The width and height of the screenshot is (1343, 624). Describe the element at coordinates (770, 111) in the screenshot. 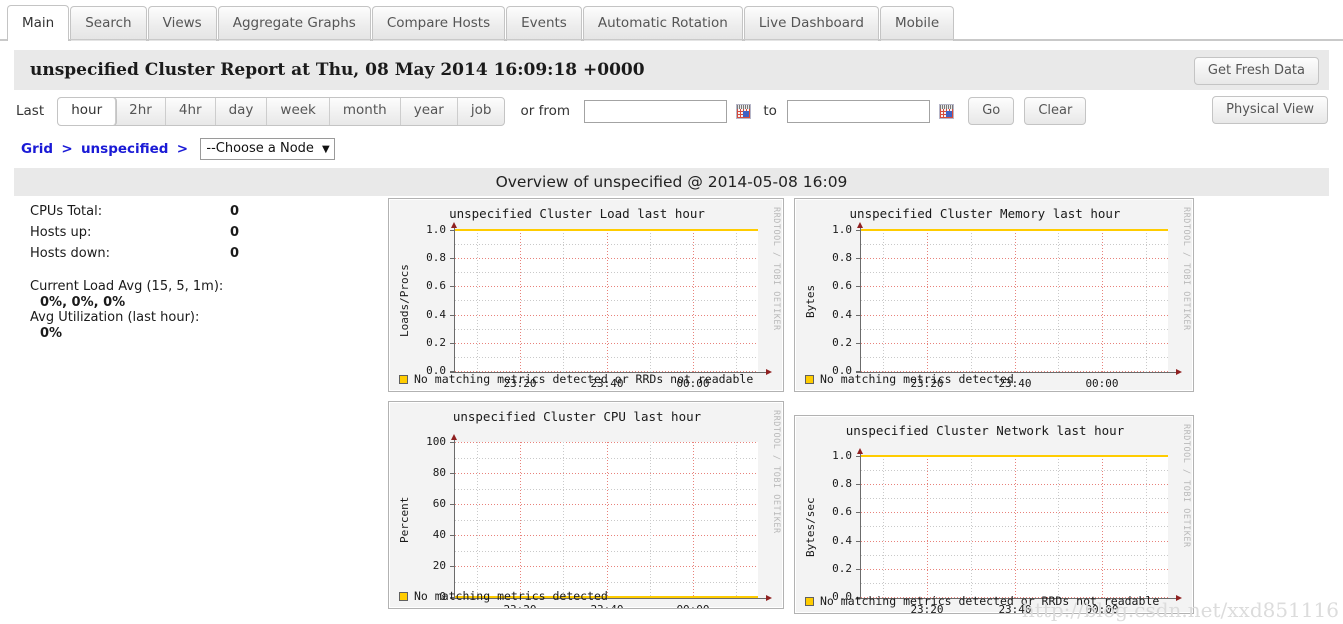

I see `to-label: to` at that location.